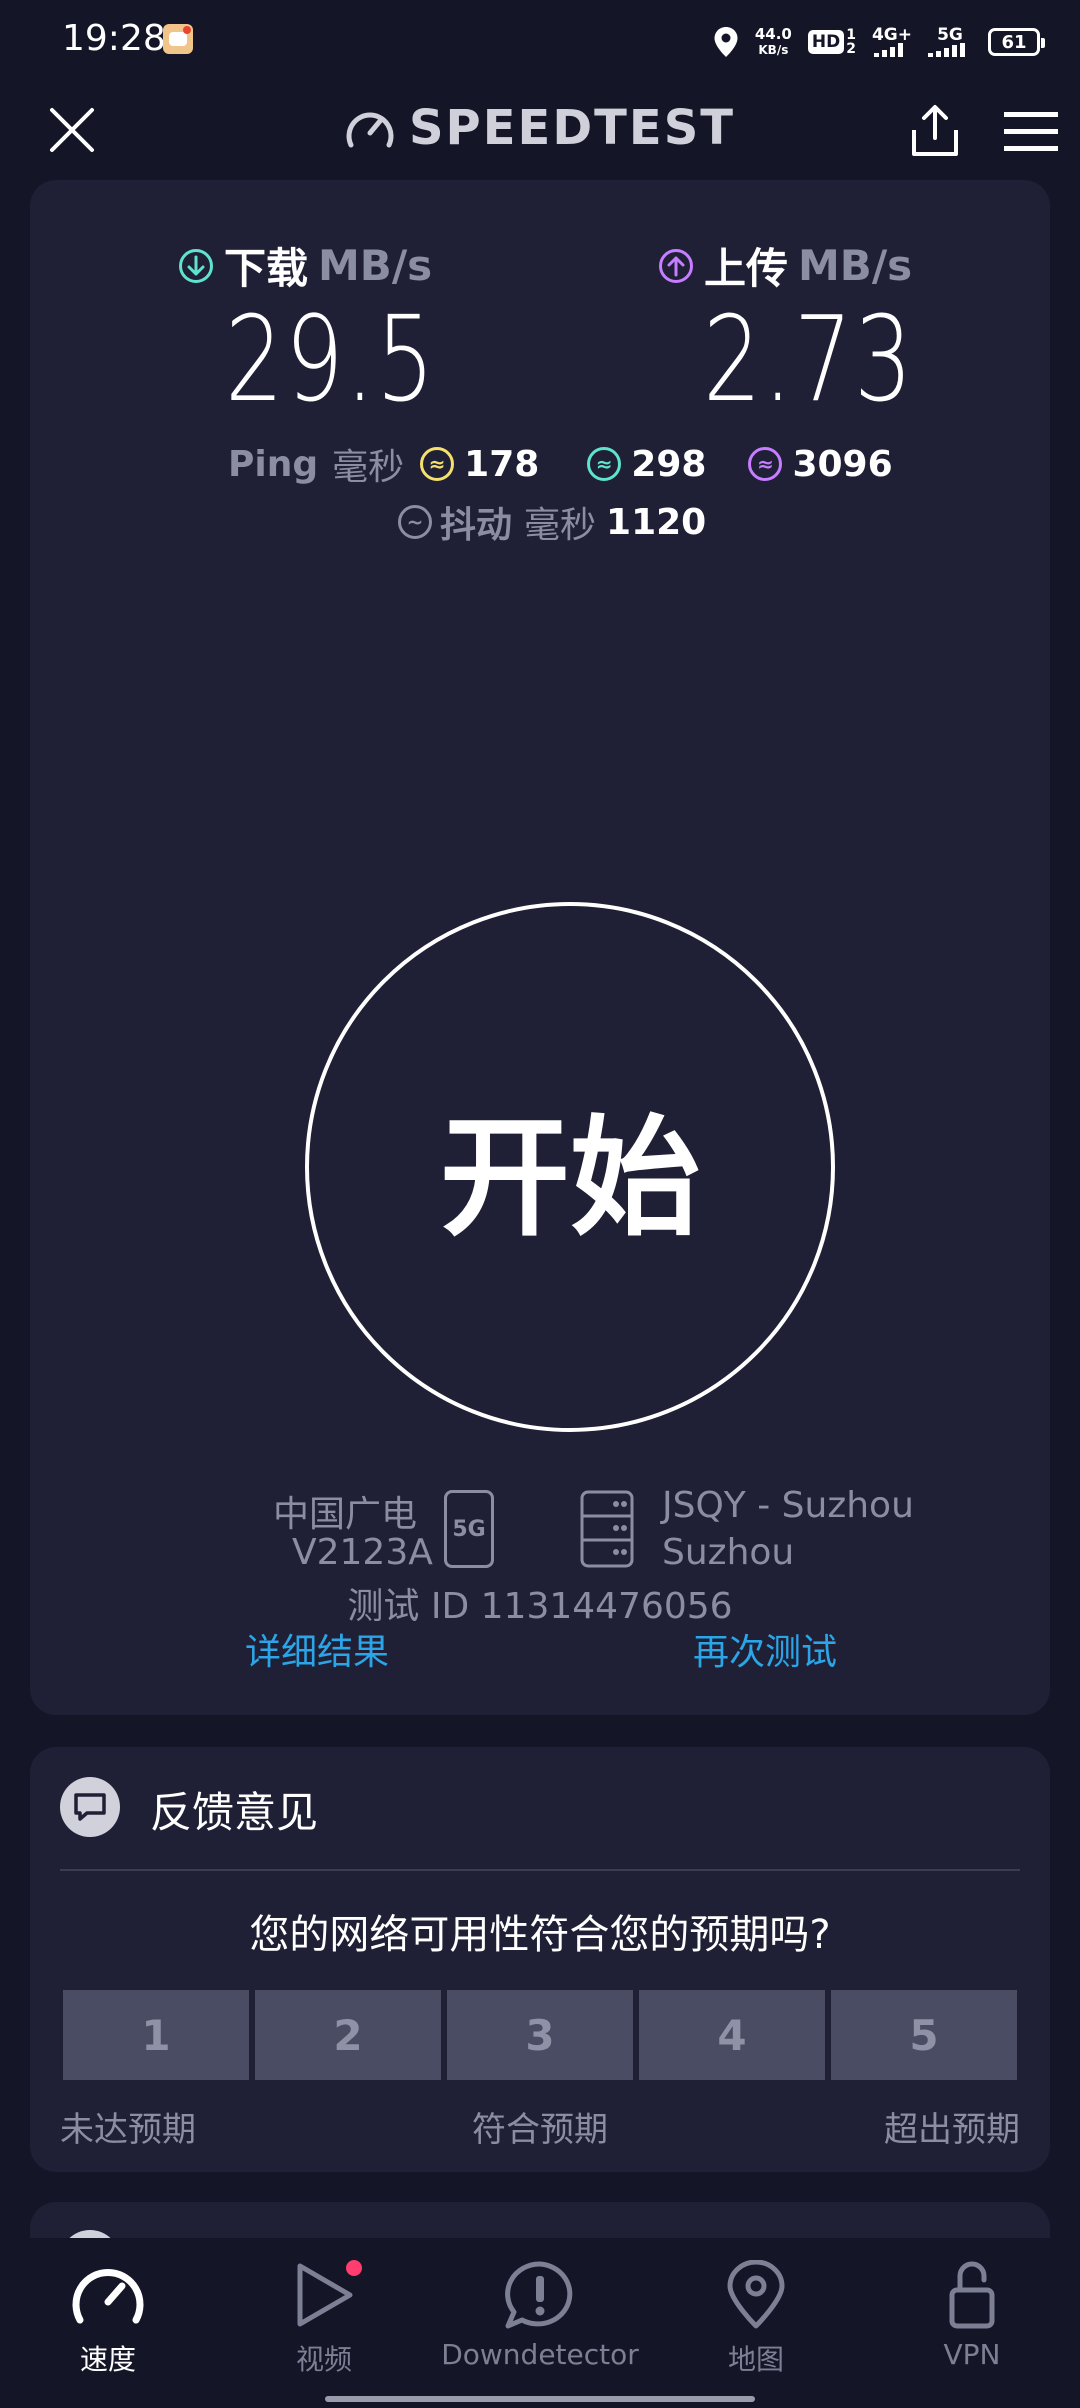  What do you see at coordinates (773, 34) in the screenshot?
I see `net-speed-value: 44.0` at bounding box center [773, 34].